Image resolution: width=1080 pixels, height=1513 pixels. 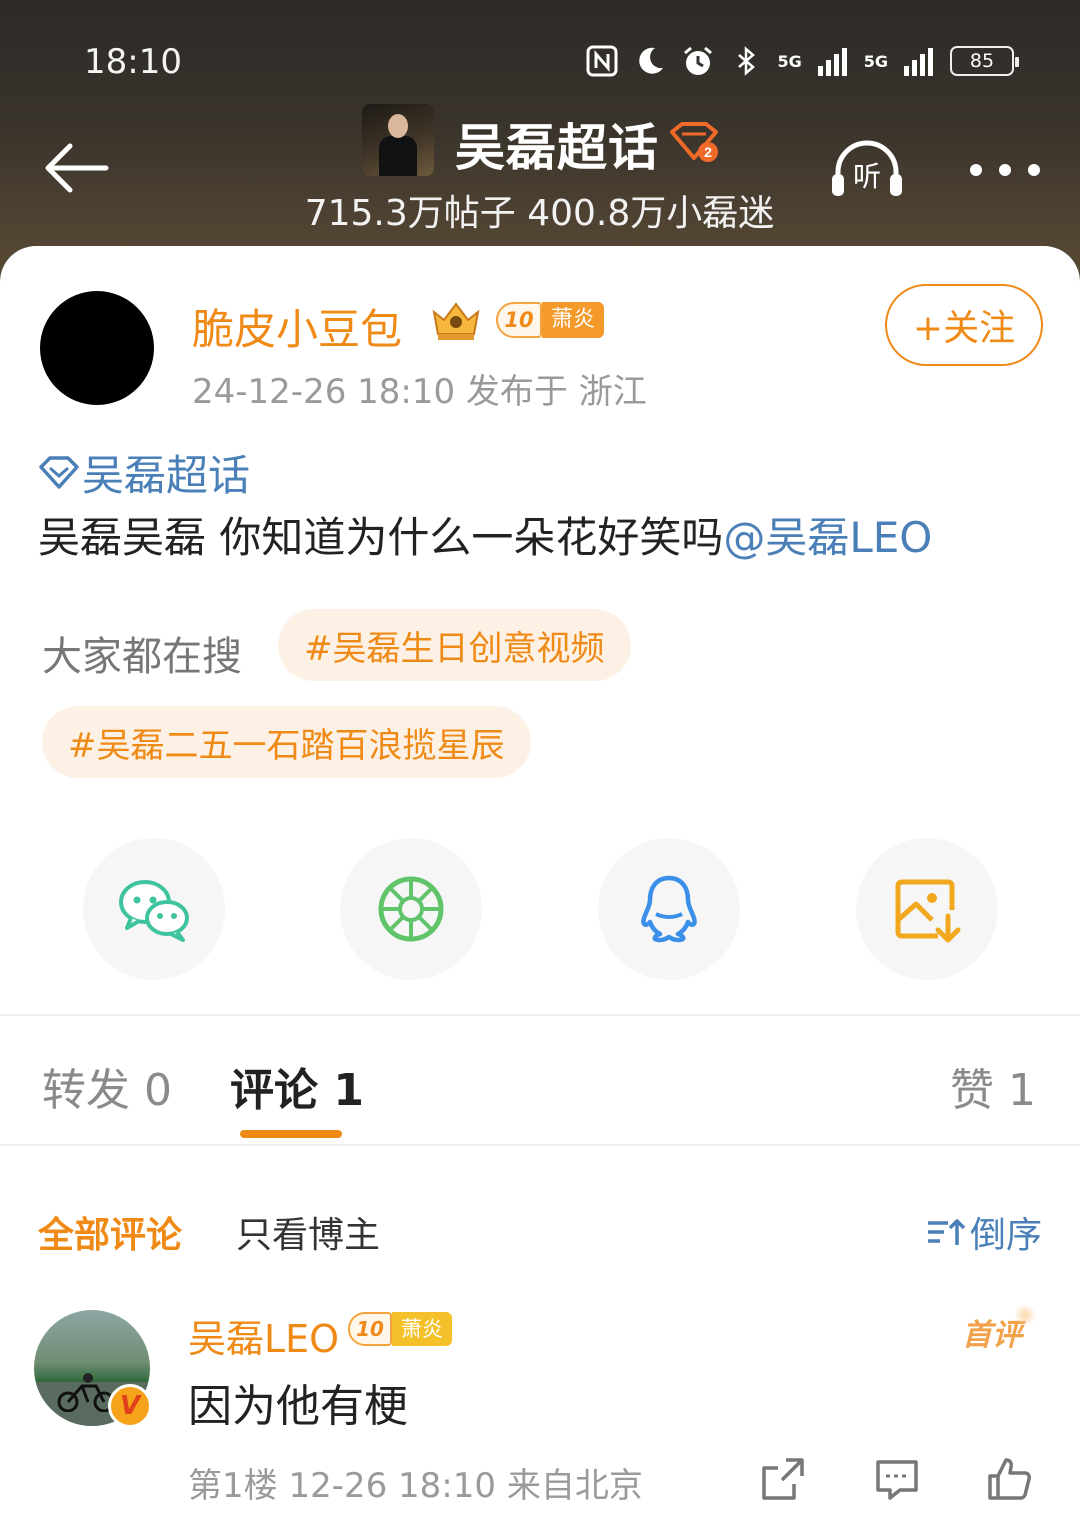 I want to click on battery-indicator: 85, so click(x=984, y=61).